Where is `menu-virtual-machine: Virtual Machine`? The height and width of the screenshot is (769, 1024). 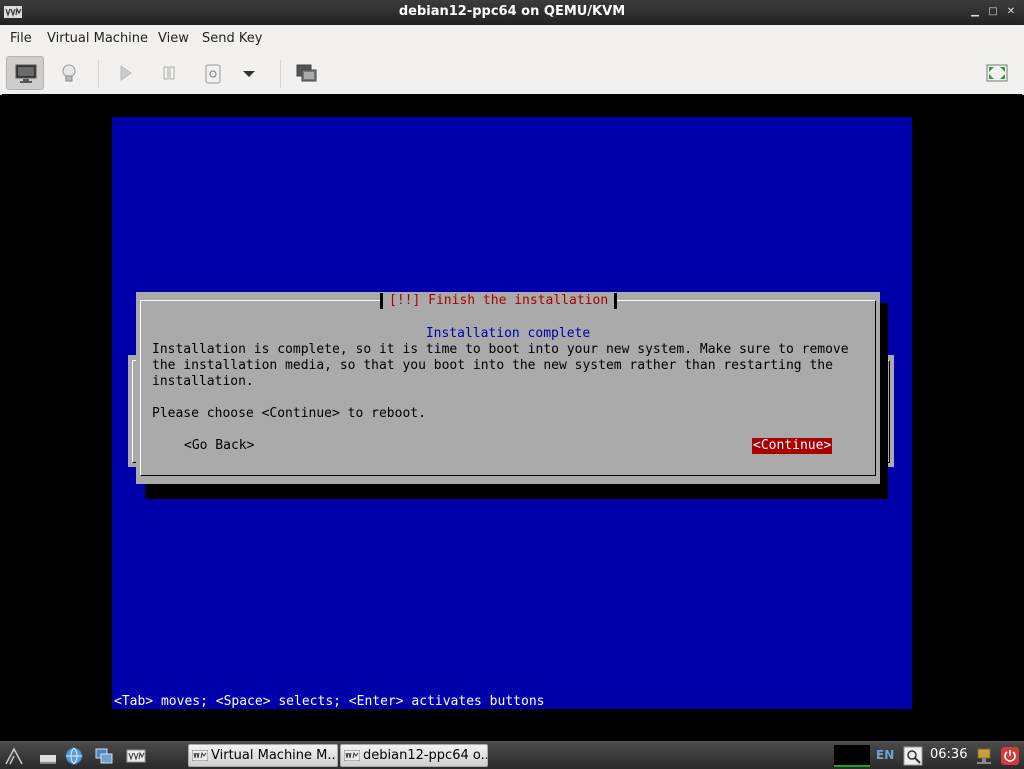
menu-virtual-machine: Virtual Machine is located at coordinates (97, 38).